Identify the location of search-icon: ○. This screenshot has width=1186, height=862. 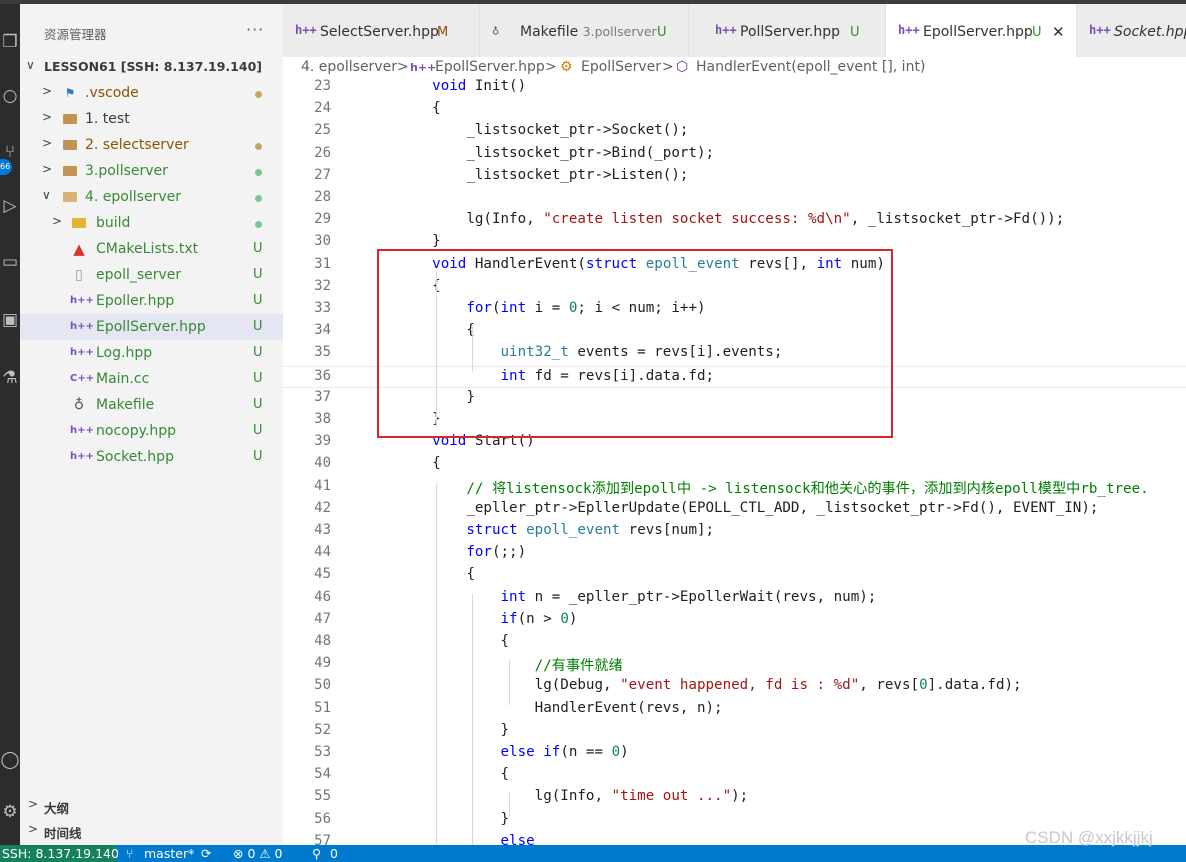
(10, 96).